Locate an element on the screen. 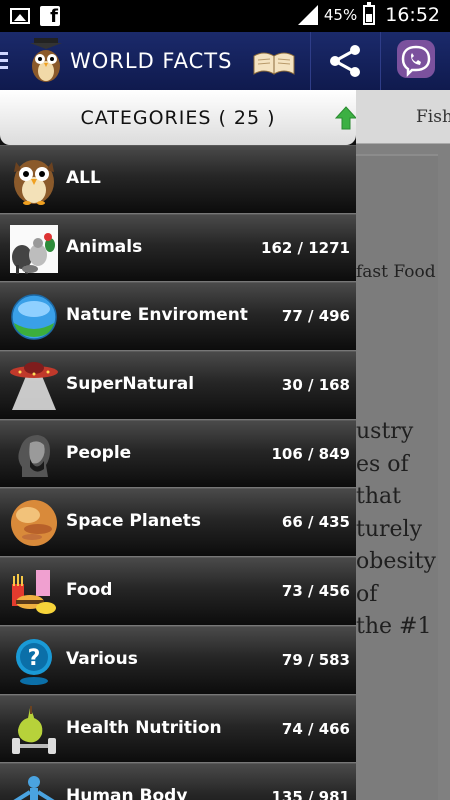 This screenshot has width=450, height=800. category-label: Various is located at coordinates (102, 658).